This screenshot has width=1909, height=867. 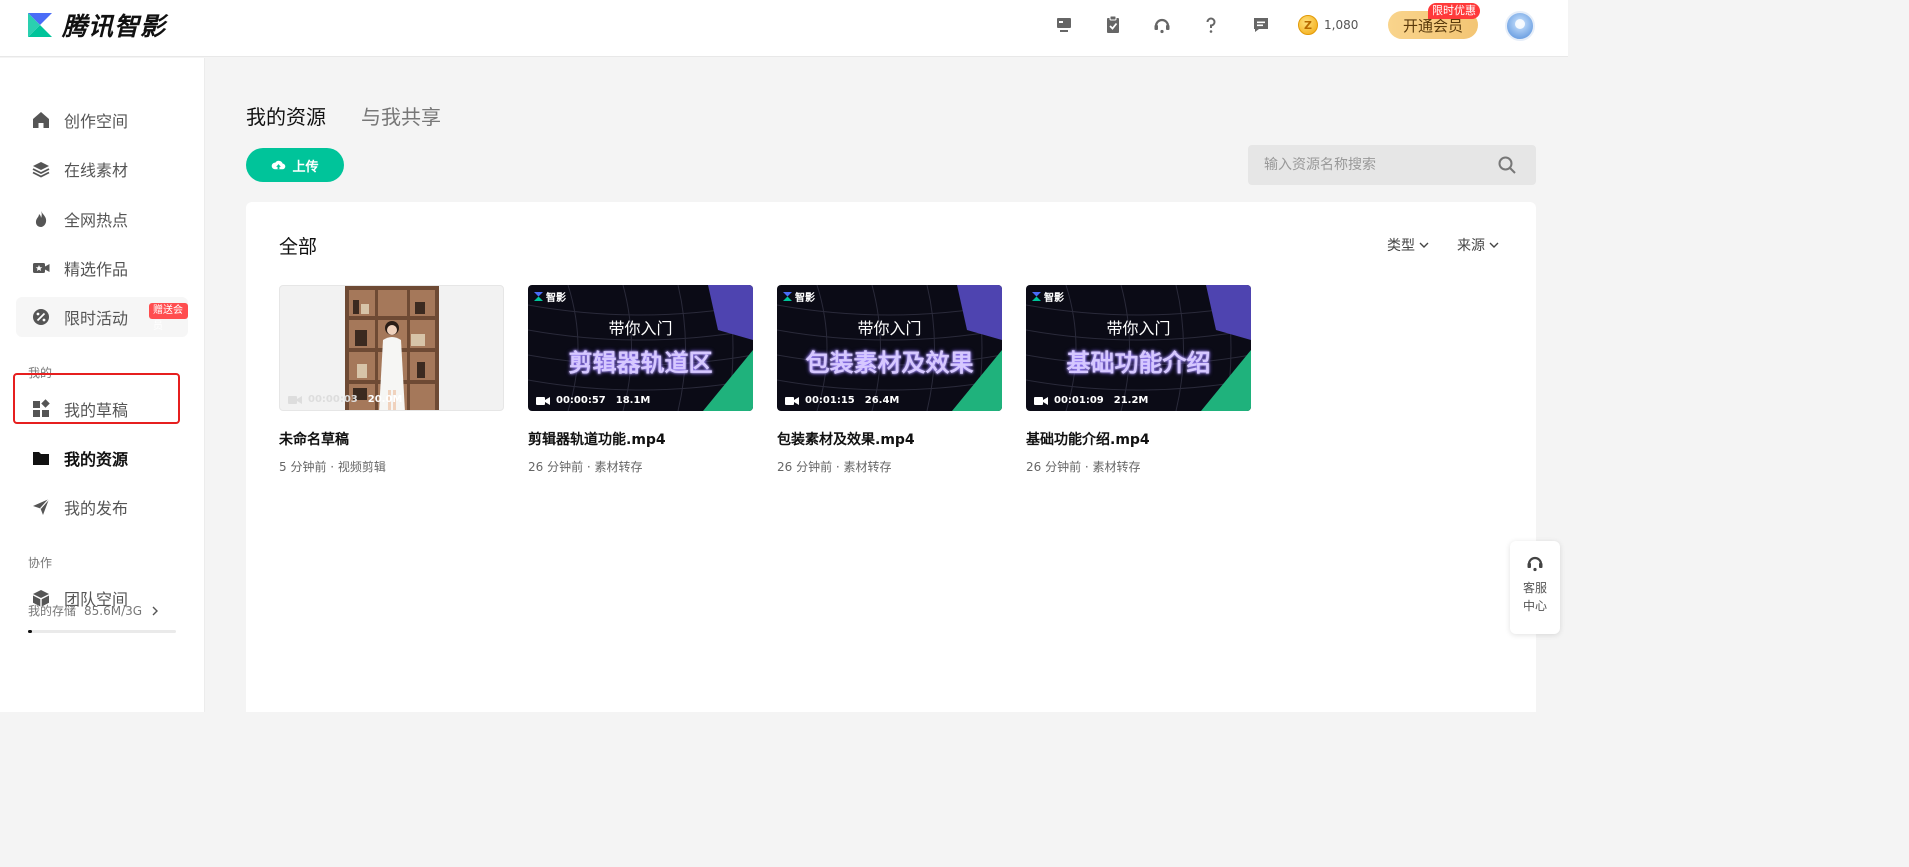 What do you see at coordinates (401, 115) in the screenshot?
I see `tab-shared-with-me: 与我共享` at bounding box center [401, 115].